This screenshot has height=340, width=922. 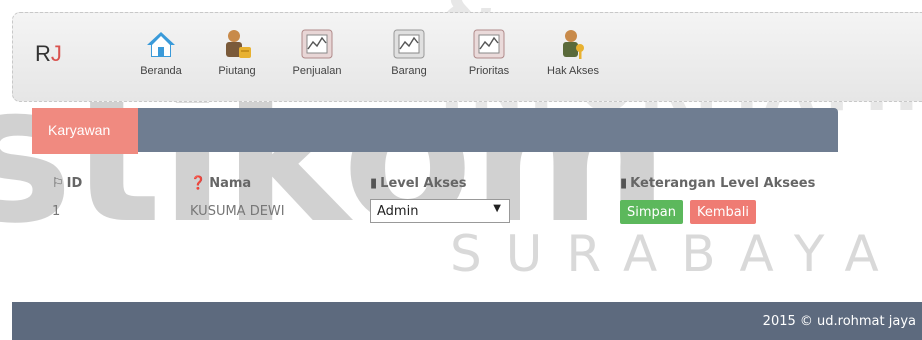 I want to click on footer-copyright: 2015 © ud.rohmat jaya, so click(x=839, y=321).